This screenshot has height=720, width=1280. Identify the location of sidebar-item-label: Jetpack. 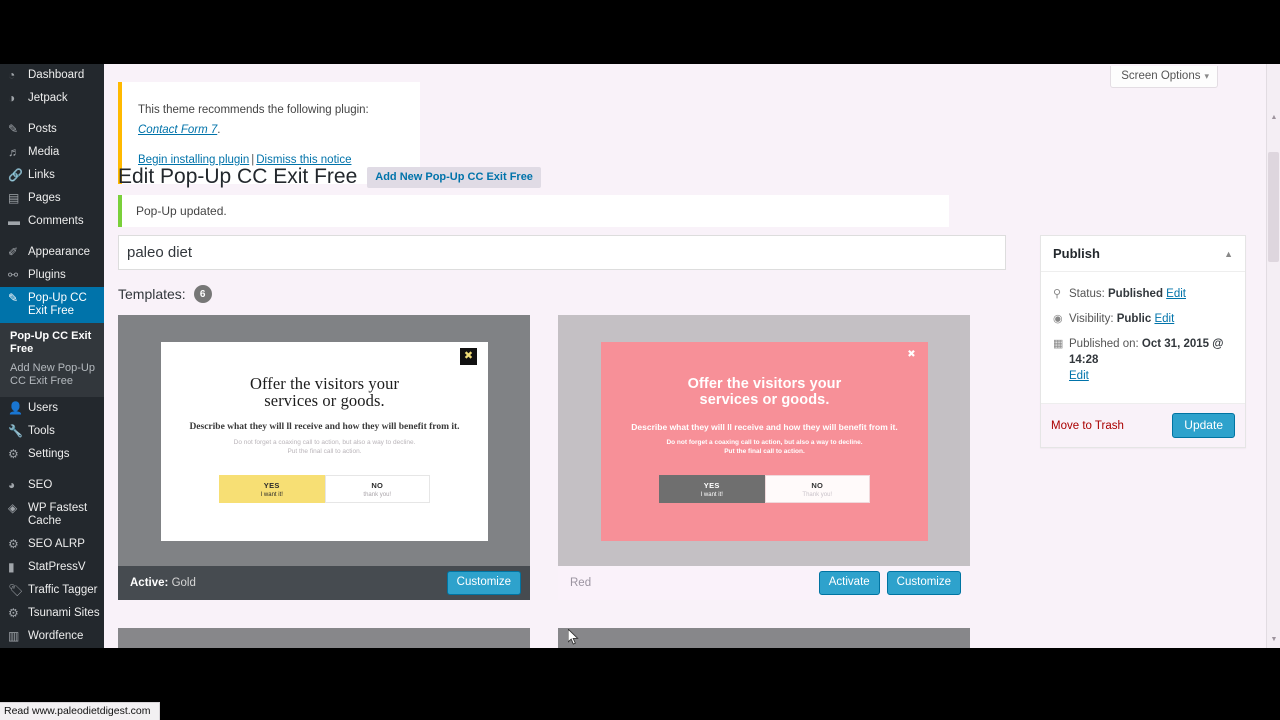
(48, 98).